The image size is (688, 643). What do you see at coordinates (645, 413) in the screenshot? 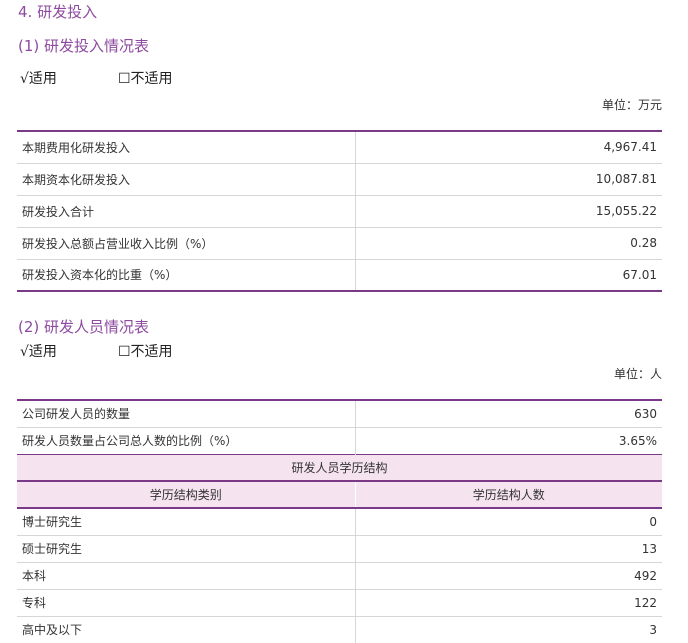
I see `row-value: 630` at bounding box center [645, 413].